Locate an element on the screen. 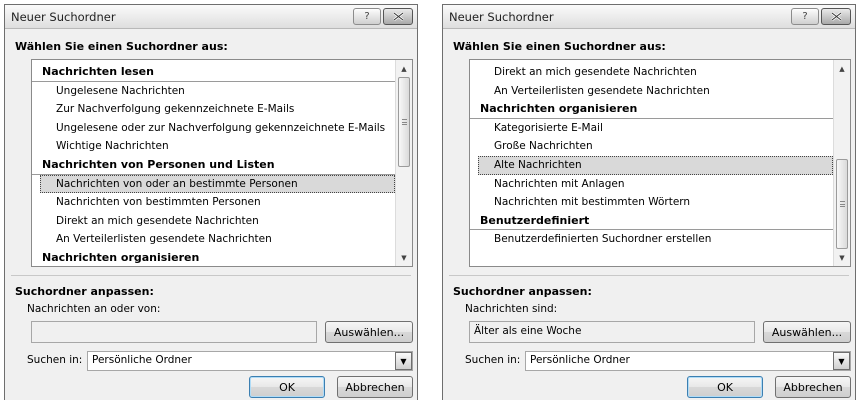 The image size is (860, 400). list-group-header: Benutzerdefiniert is located at coordinates (651, 221).